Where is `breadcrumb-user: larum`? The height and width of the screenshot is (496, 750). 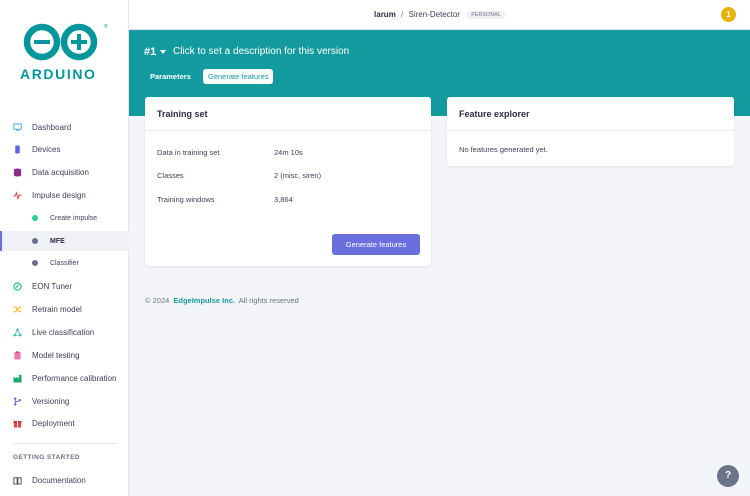
breadcrumb-user: larum is located at coordinates (385, 14).